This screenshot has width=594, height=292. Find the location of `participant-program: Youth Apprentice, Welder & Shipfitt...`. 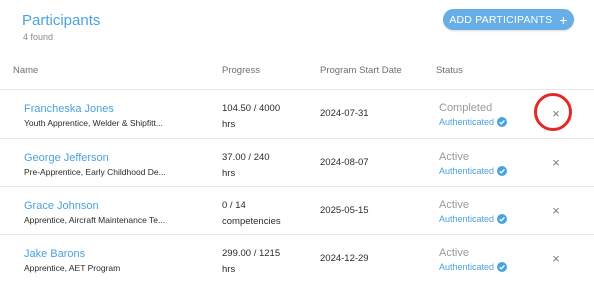

participant-program: Youth Apprentice, Welder & Shipfitt... is located at coordinates (93, 123).